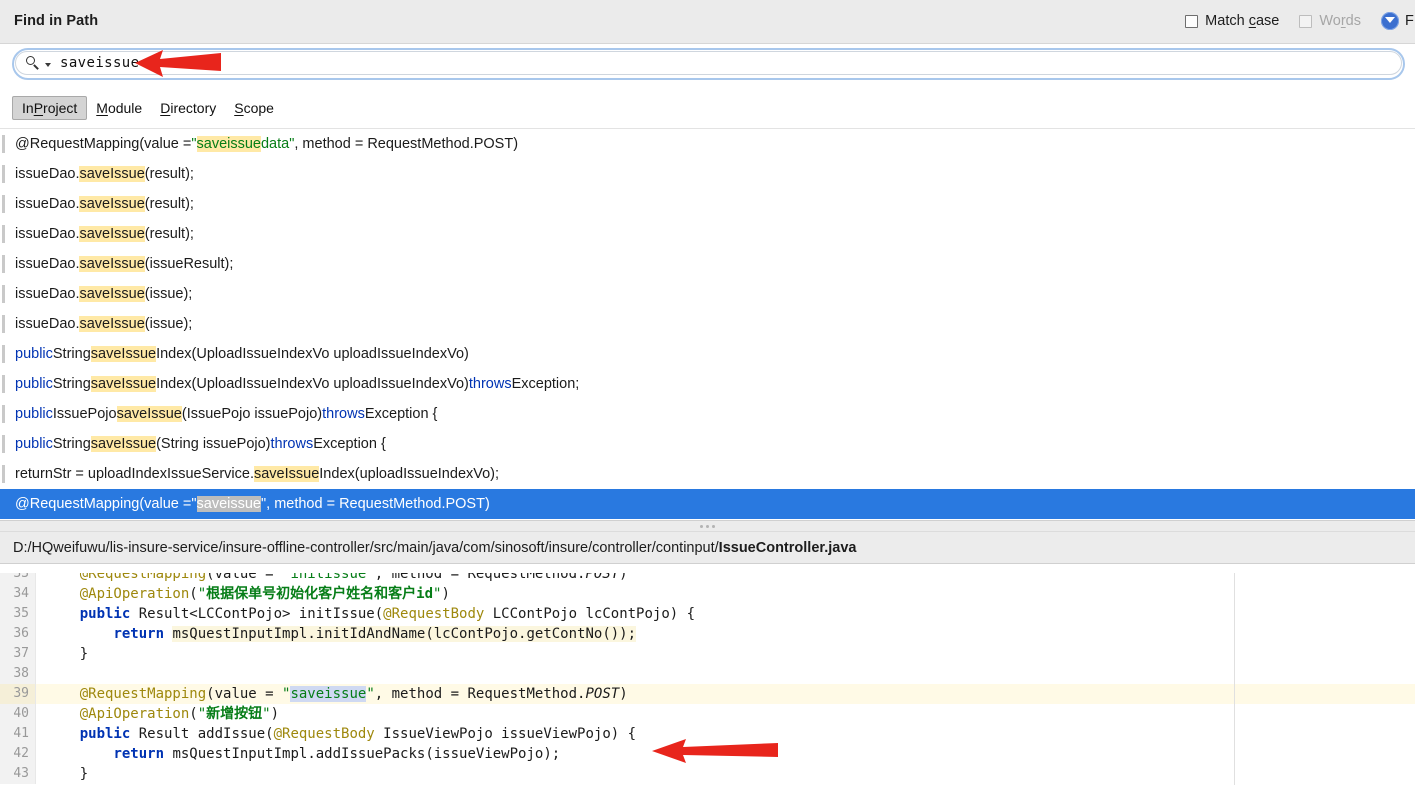  What do you see at coordinates (266, 714) in the screenshot?
I see `code-token: "` at bounding box center [266, 714].